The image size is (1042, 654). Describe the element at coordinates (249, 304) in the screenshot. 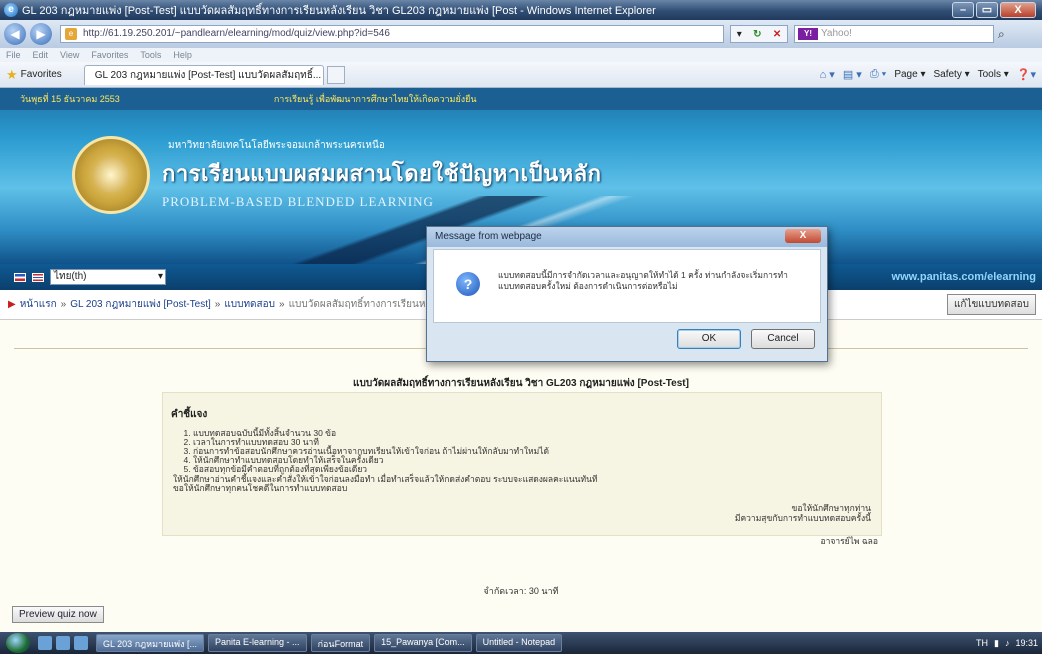

I see `breadcrumb-quizzes: แบบทดสอบ` at that location.